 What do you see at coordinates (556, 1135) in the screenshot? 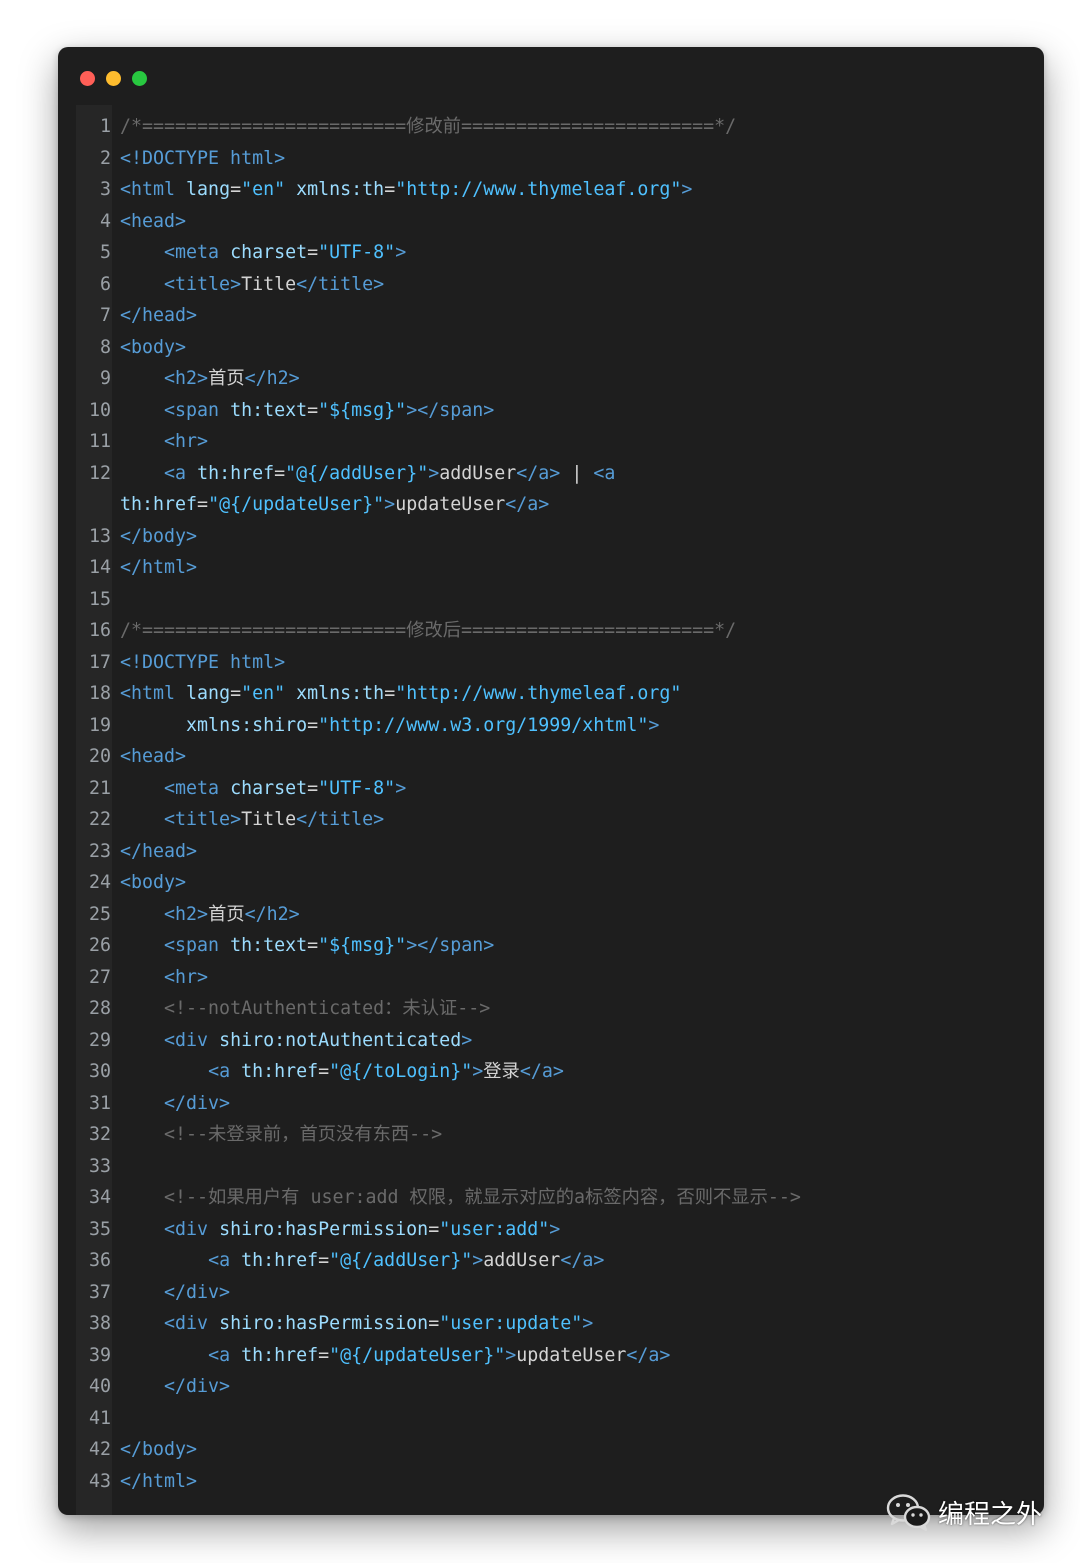
I see `code-line: 32 <!--未登录前，首页没有东西-->` at bounding box center [556, 1135].